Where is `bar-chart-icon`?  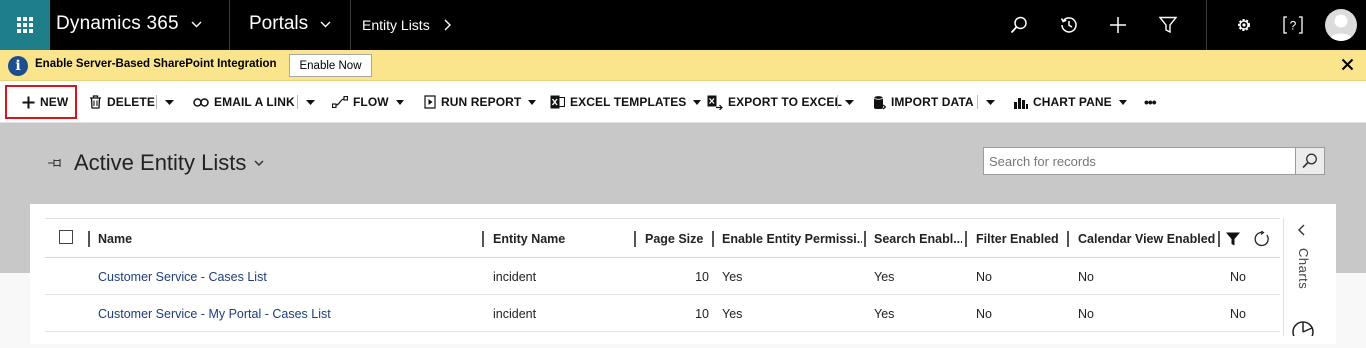 bar-chart-icon is located at coordinates (1023, 102).